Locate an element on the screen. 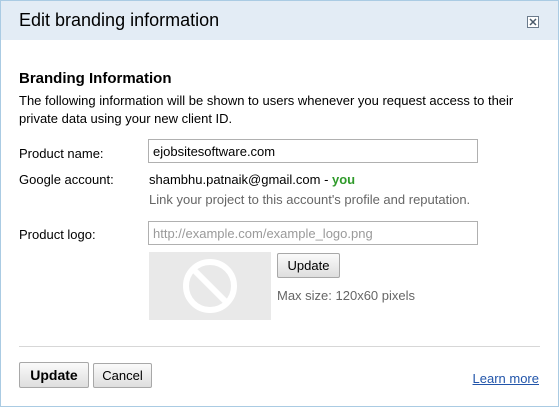  logo-update-button: Update is located at coordinates (308, 265).